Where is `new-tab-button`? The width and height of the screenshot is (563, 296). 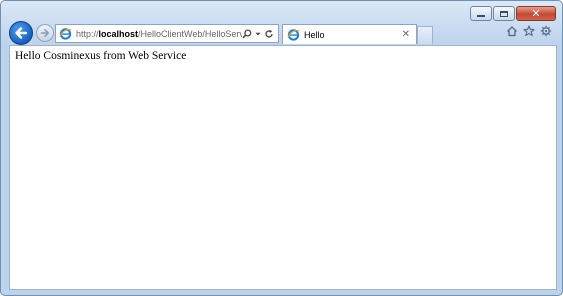
new-tab-button is located at coordinates (425, 35).